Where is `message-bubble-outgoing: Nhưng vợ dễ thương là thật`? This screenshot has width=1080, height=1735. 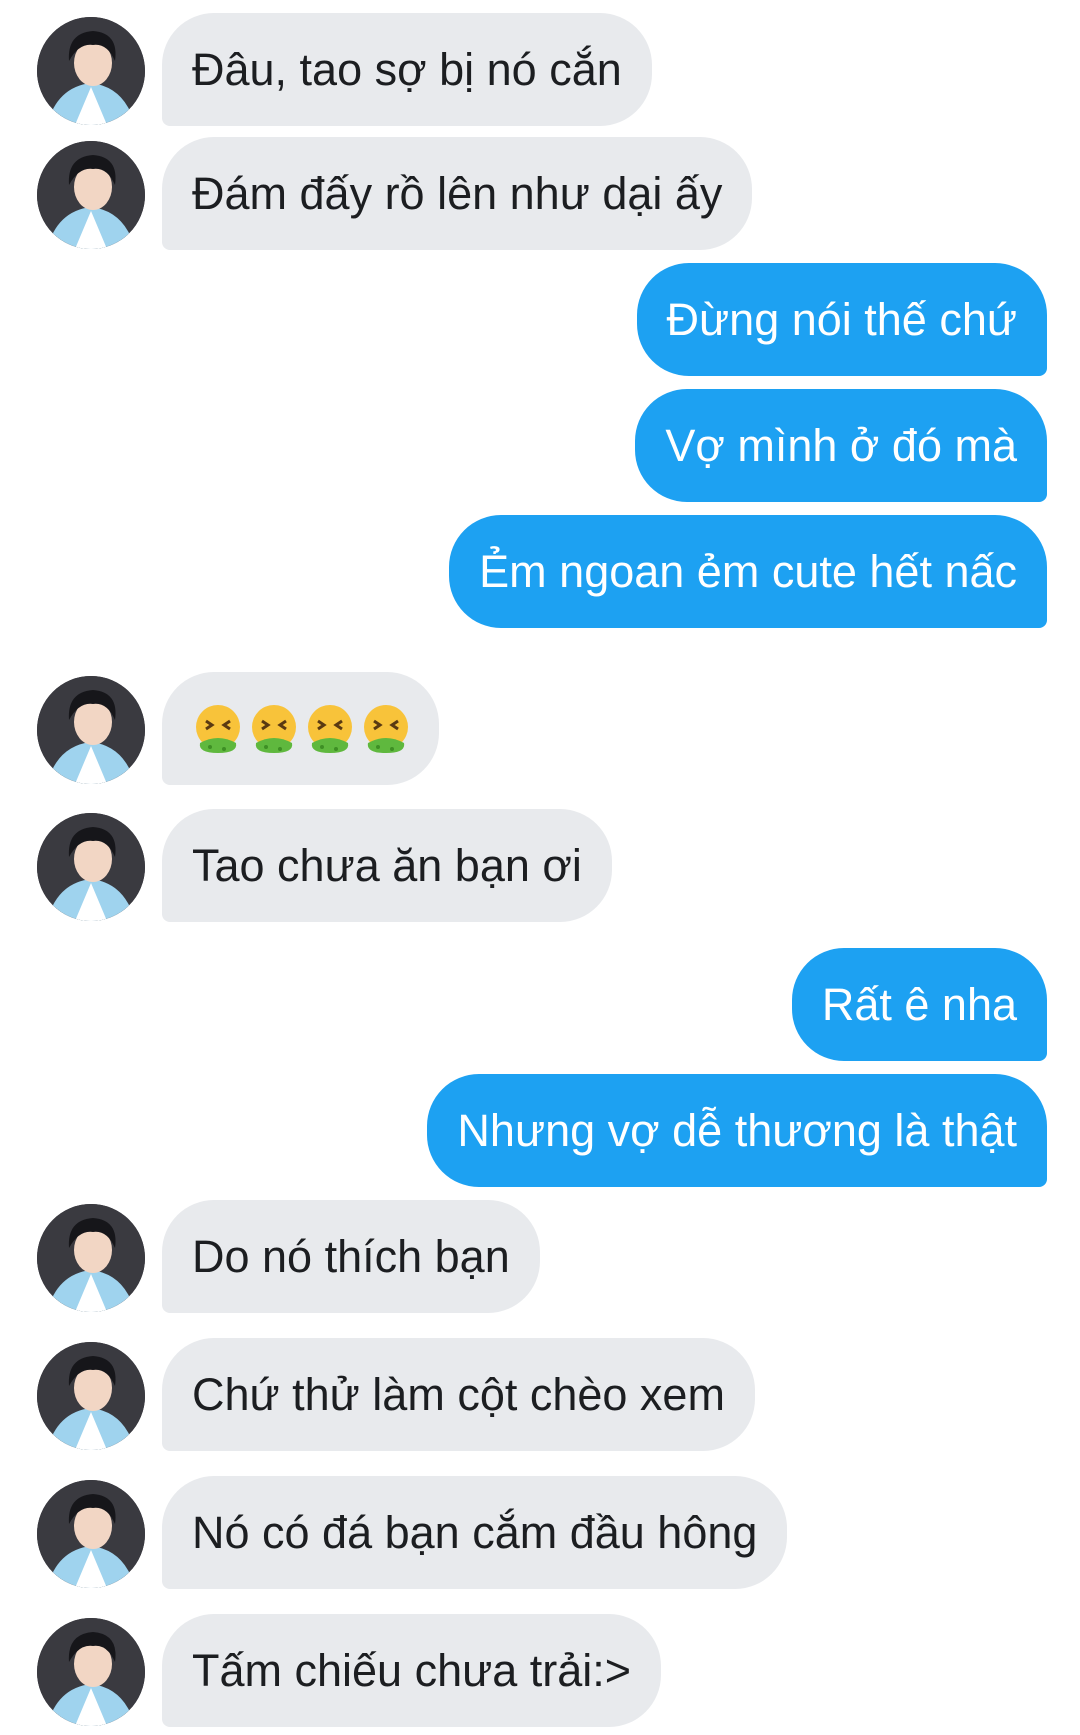
message-bubble-outgoing: Nhưng vợ dễ thương là thật is located at coordinates (737, 1130).